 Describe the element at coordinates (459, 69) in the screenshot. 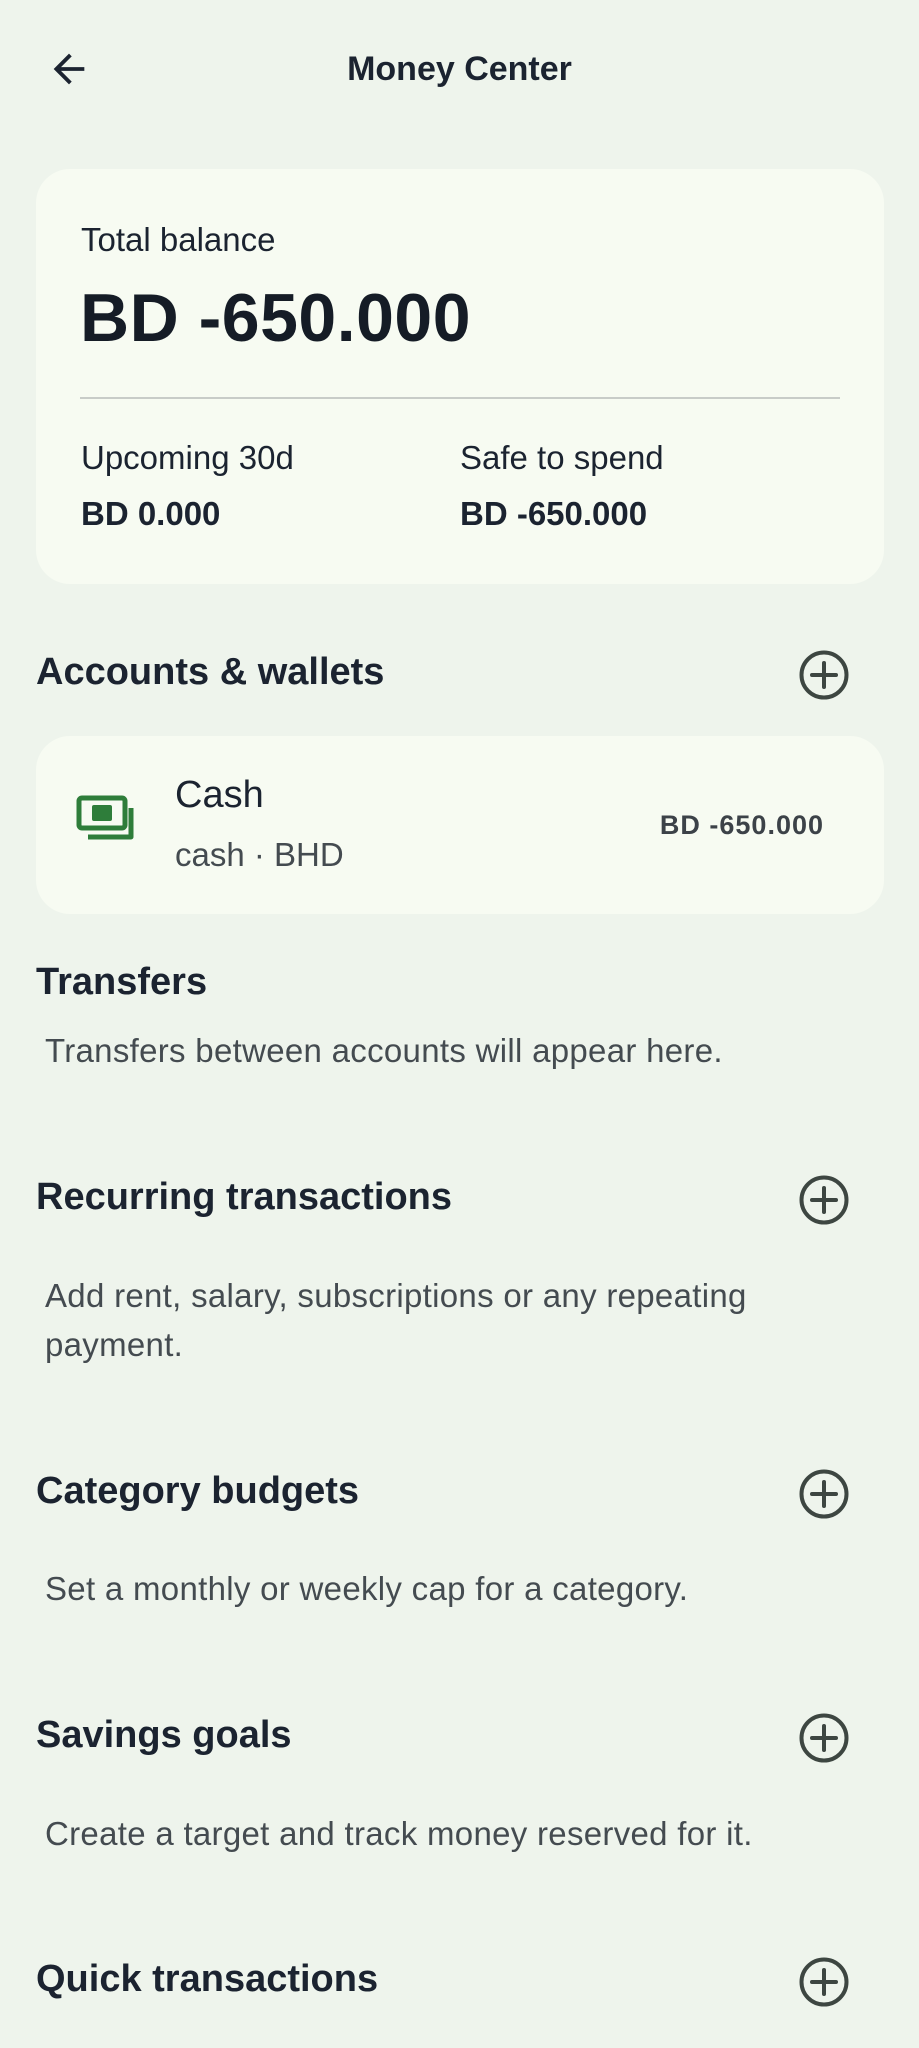

I see `page-title: Money Center` at that location.